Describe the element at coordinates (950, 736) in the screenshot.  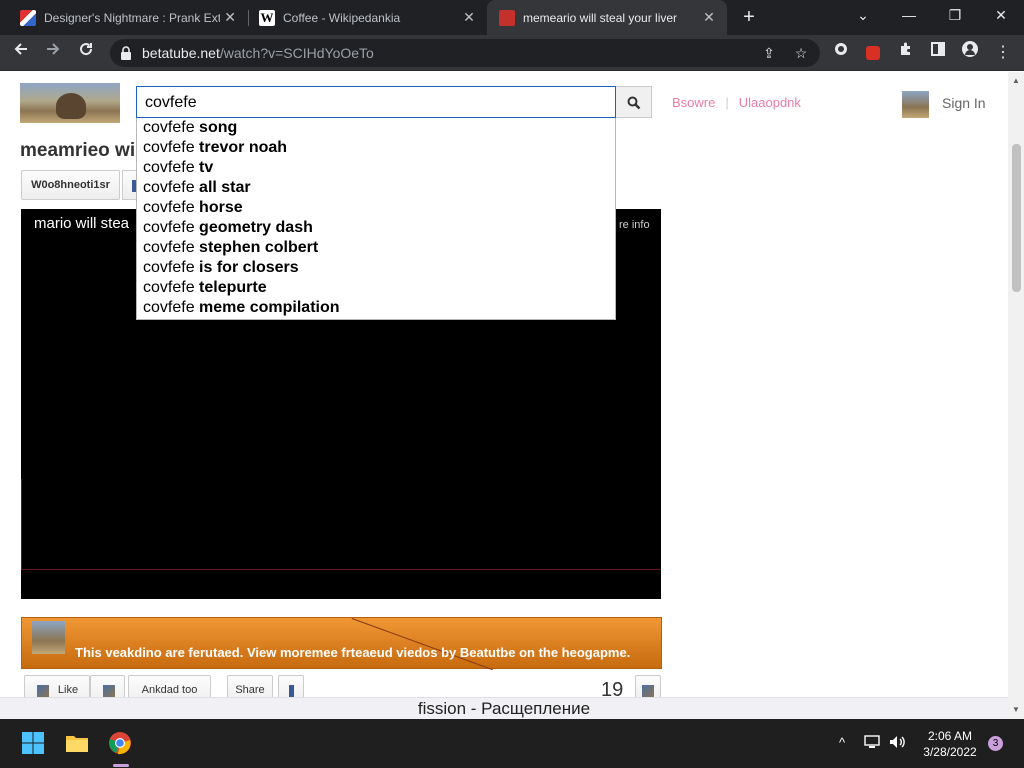
I see `clock-time: 2:06 AM` at that location.